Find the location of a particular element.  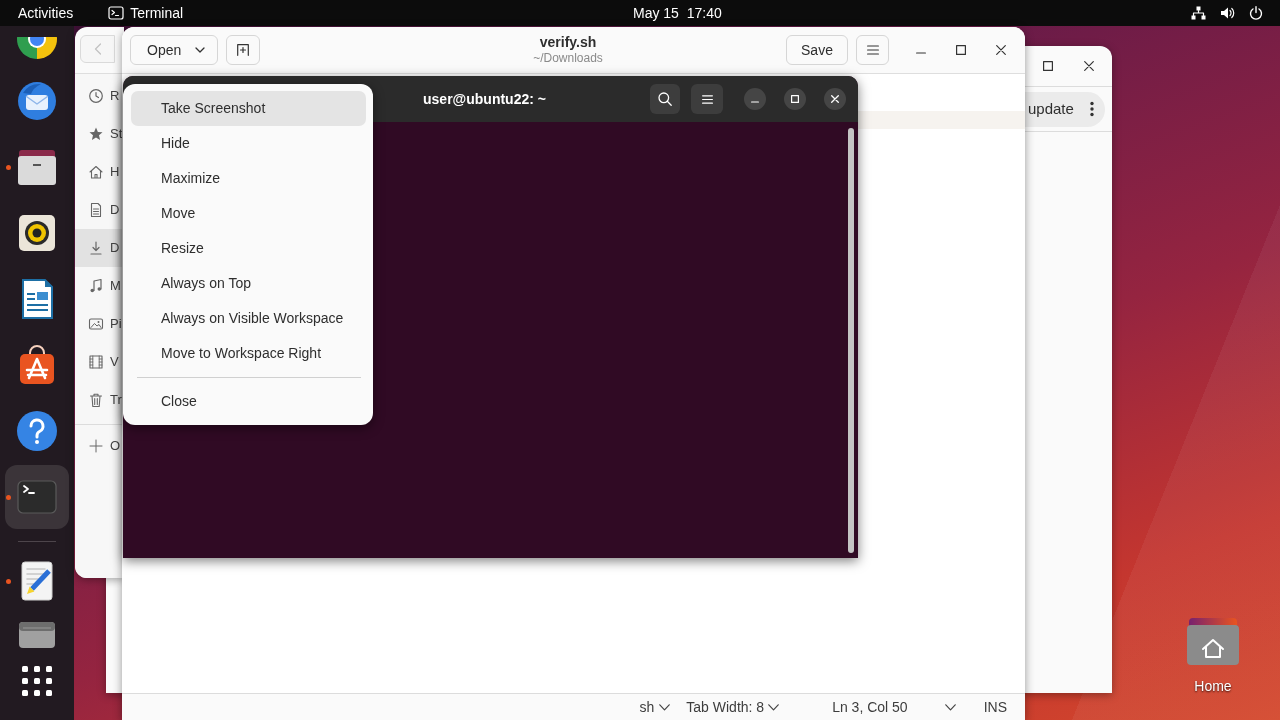

home-folder-icon is located at coordinates (1213, 641).